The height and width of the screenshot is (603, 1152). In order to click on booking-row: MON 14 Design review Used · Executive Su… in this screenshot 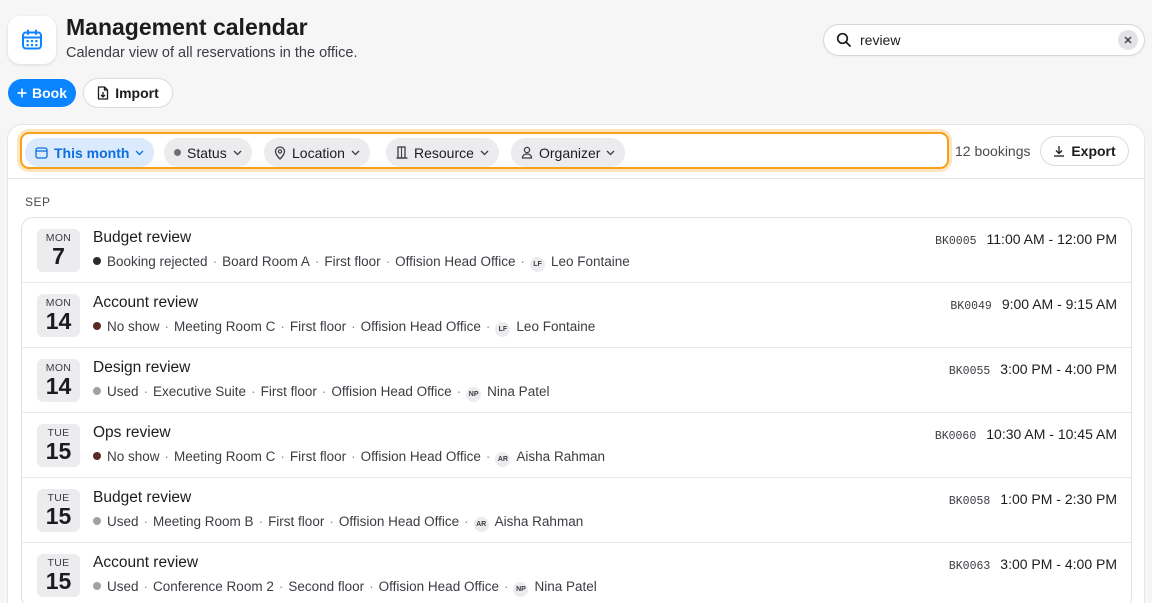, I will do `click(576, 380)`.